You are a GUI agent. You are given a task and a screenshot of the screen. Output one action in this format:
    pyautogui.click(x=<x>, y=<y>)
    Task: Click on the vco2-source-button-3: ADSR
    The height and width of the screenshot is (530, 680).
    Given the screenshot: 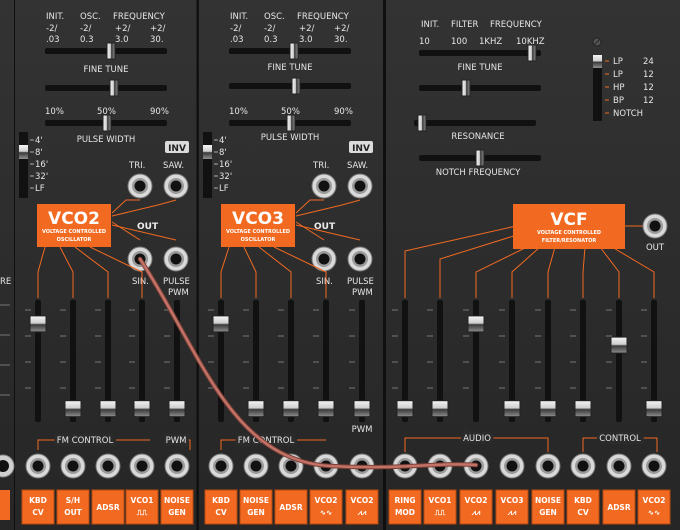 What is the action you would take?
    pyautogui.click(x=108, y=507)
    